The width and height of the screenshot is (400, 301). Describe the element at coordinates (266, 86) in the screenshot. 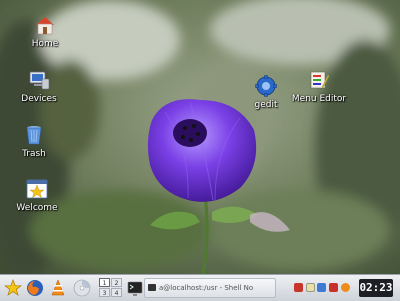

I see `gedit-icon` at that location.